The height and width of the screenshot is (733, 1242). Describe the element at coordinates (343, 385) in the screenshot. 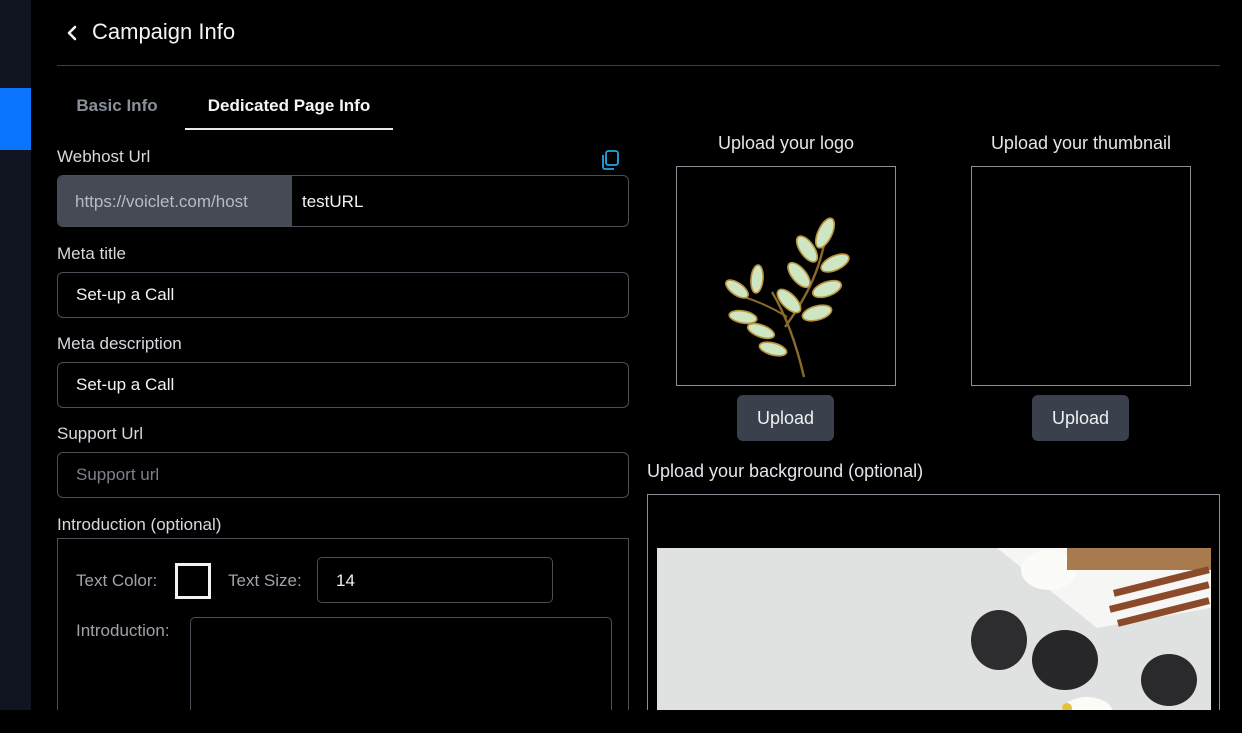

I see `meta-description-input: Set-up a Call` at that location.